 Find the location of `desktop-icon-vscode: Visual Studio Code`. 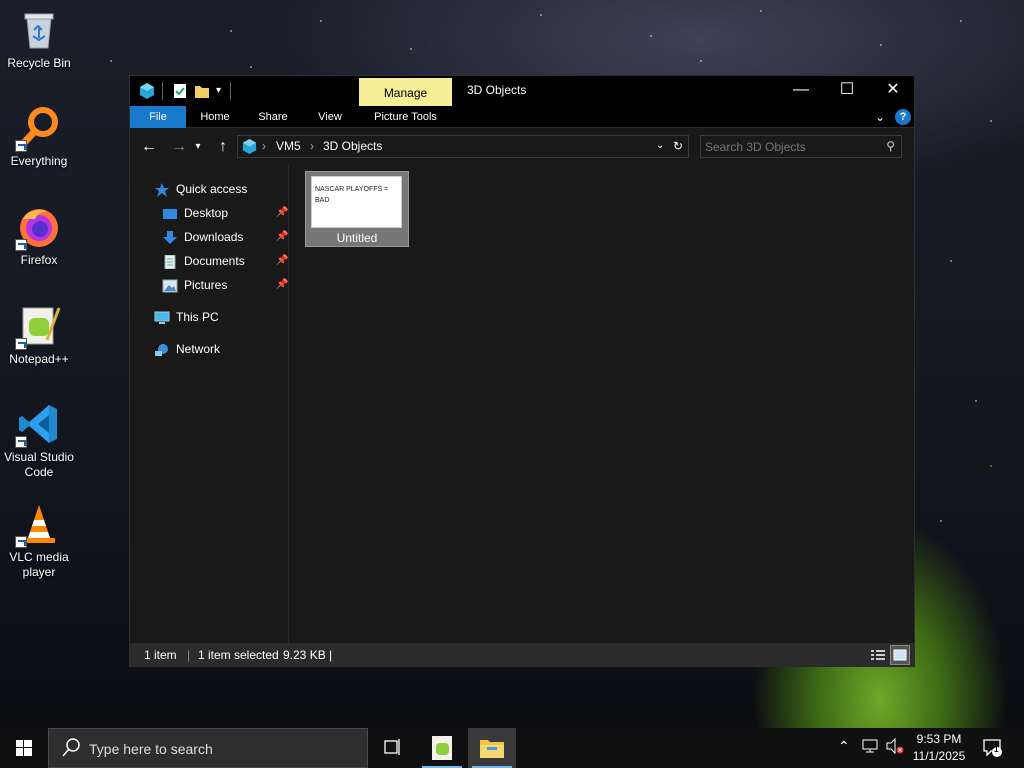

desktop-icon-vscode: Visual Studio Code is located at coordinates (39, 441).